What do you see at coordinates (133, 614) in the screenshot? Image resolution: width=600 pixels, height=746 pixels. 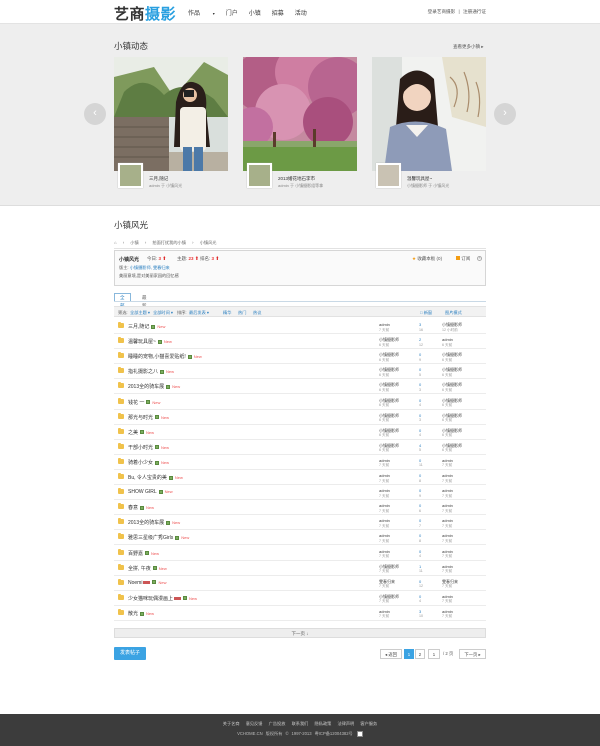 I see `thread-title: 散光` at bounding box center [133, 614].